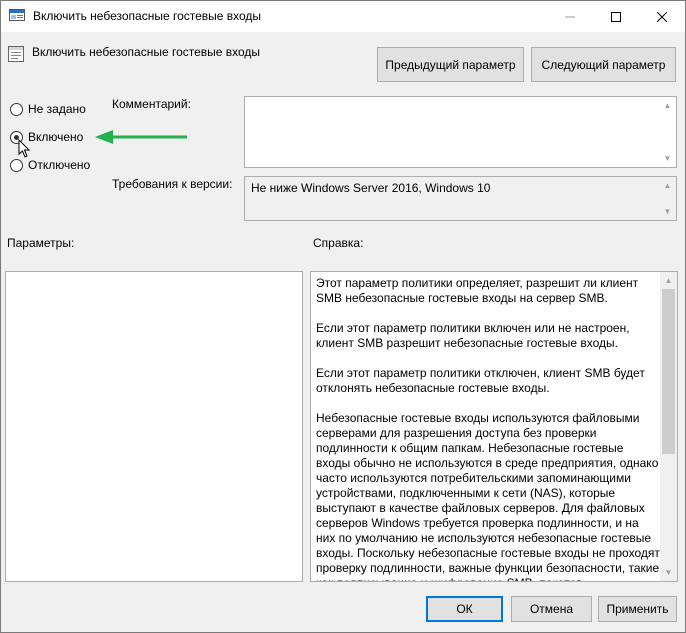  I want to click on minimize-icon, so click(570, 16).